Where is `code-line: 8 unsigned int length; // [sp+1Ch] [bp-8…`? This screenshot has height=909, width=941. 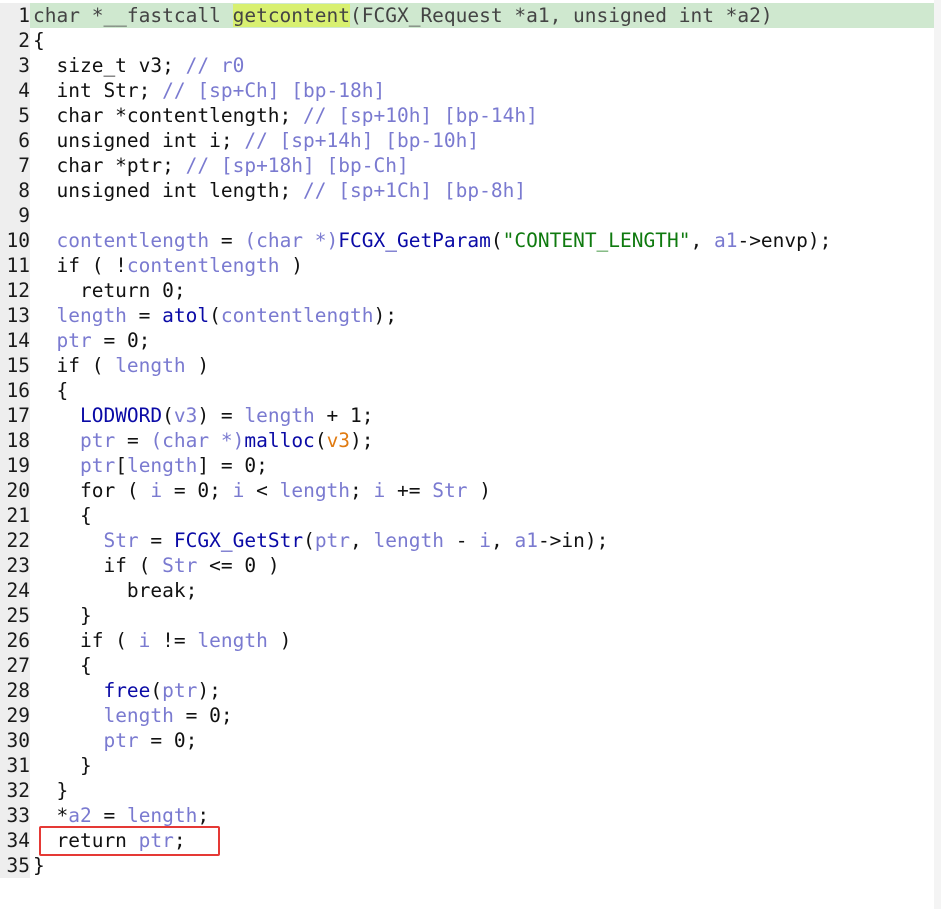
code-line: 8 unsigned int length; // [sp+1Ch] [bp-8… is located at coordinates (470, 190).